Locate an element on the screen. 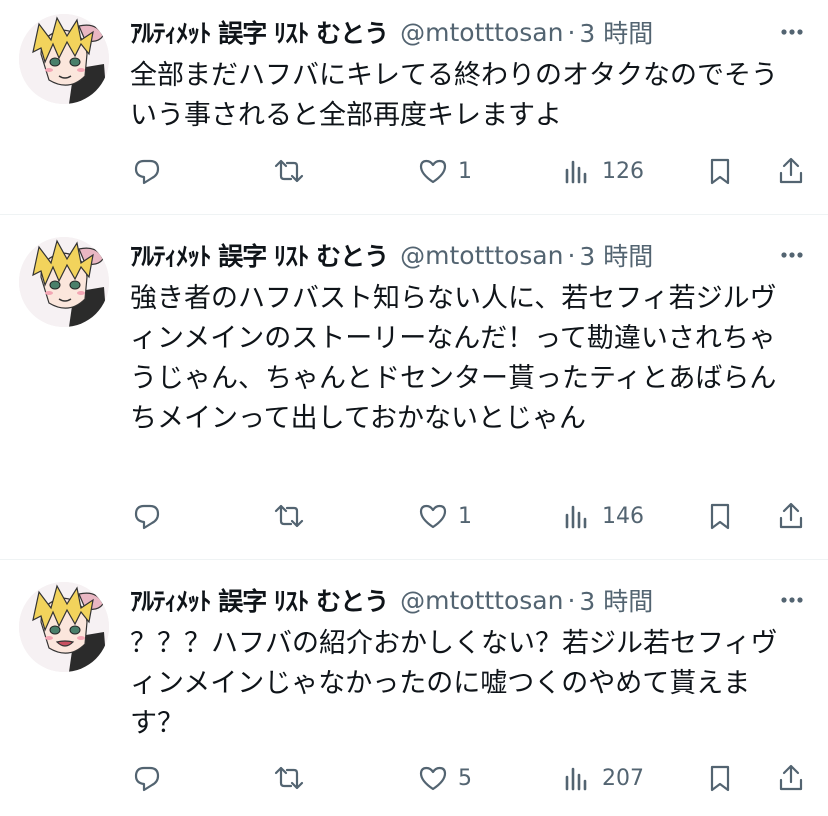 Image resolution: width=828 pixels, height=816 pixels. view-count: 146 is located at coordinates (623, 516).